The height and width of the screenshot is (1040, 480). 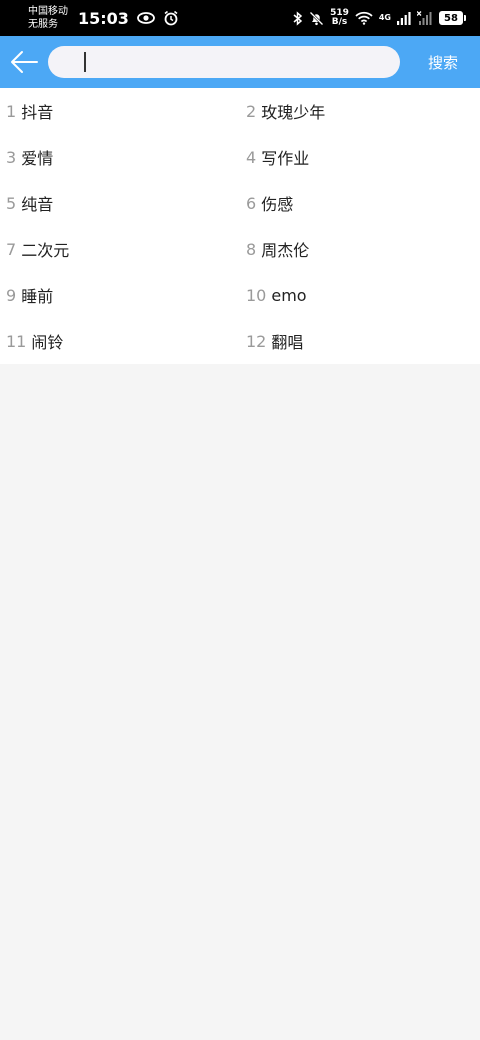 I want to click on carrier-name: 中国移动, so click(x=48, y=11).